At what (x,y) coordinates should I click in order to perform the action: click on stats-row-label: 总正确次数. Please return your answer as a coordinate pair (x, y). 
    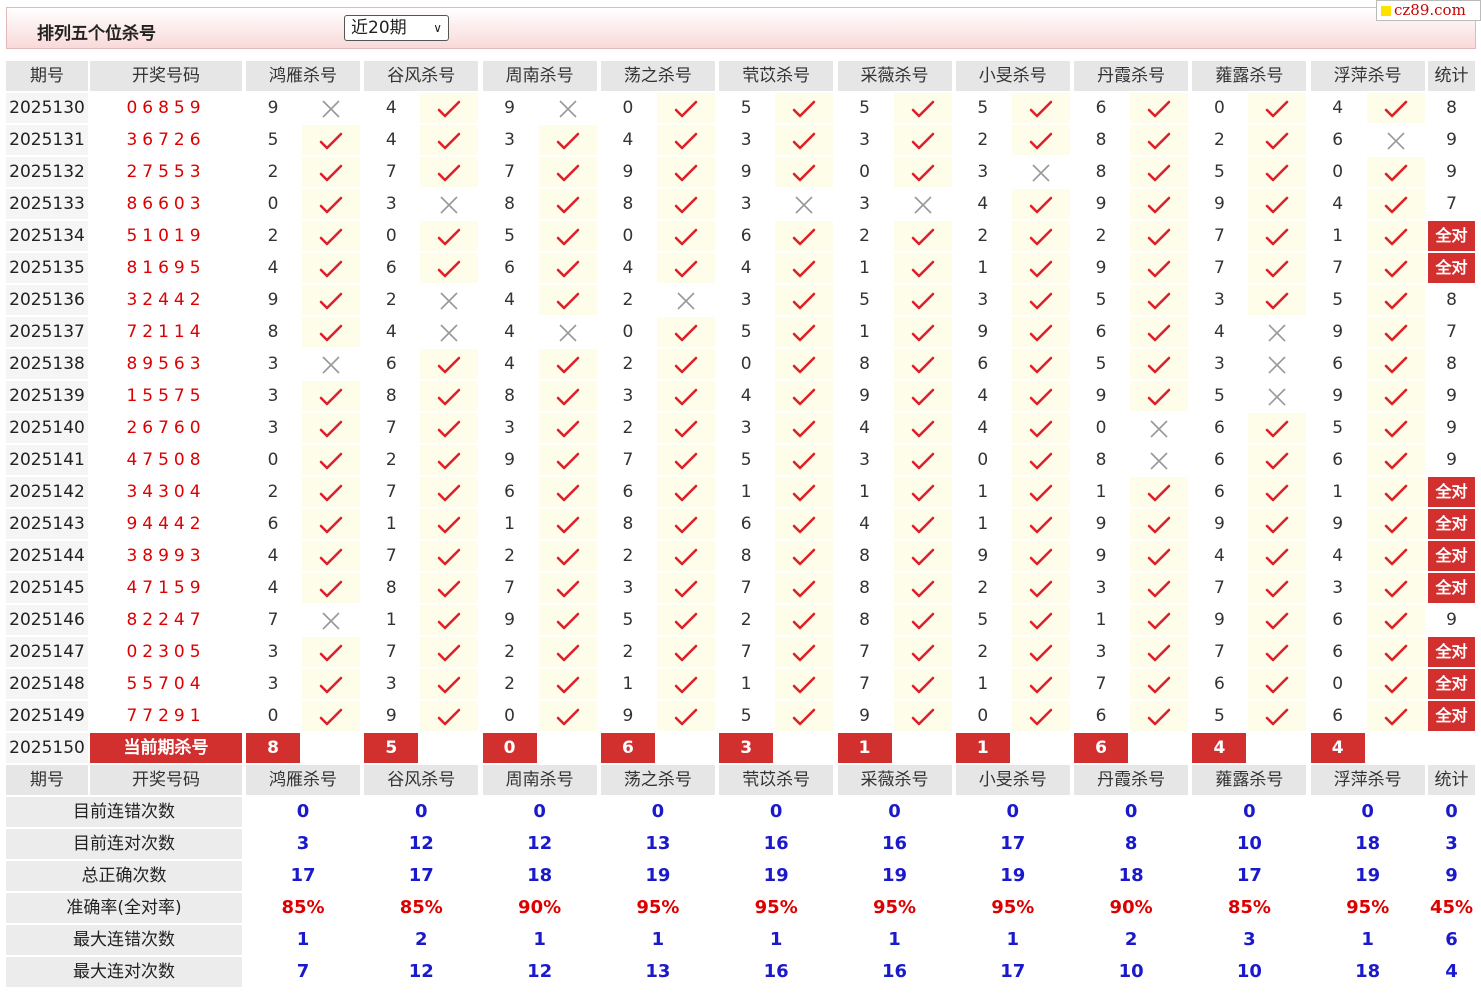
    Looking at the image, I should click on (124, 876).